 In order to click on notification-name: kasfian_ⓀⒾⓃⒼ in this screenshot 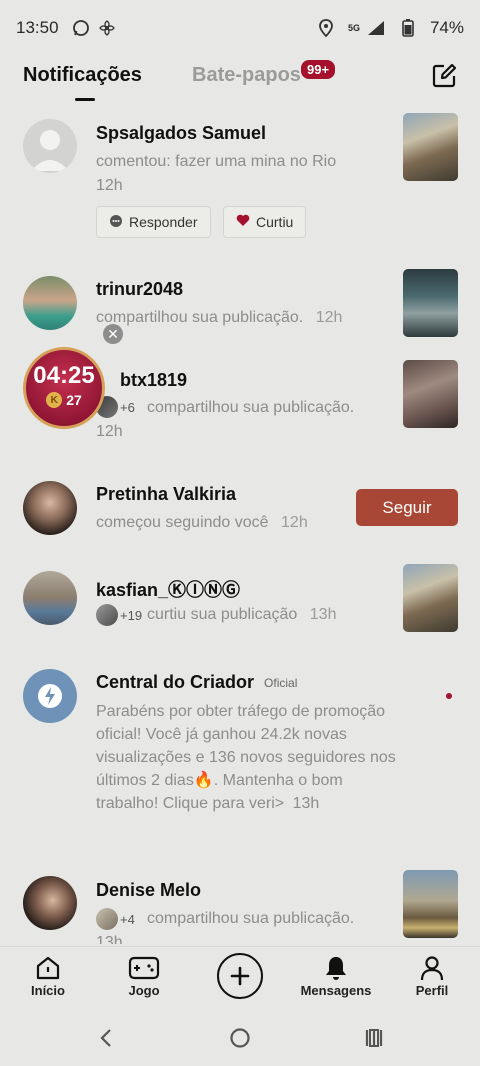, I will do `click(168, 589)`.